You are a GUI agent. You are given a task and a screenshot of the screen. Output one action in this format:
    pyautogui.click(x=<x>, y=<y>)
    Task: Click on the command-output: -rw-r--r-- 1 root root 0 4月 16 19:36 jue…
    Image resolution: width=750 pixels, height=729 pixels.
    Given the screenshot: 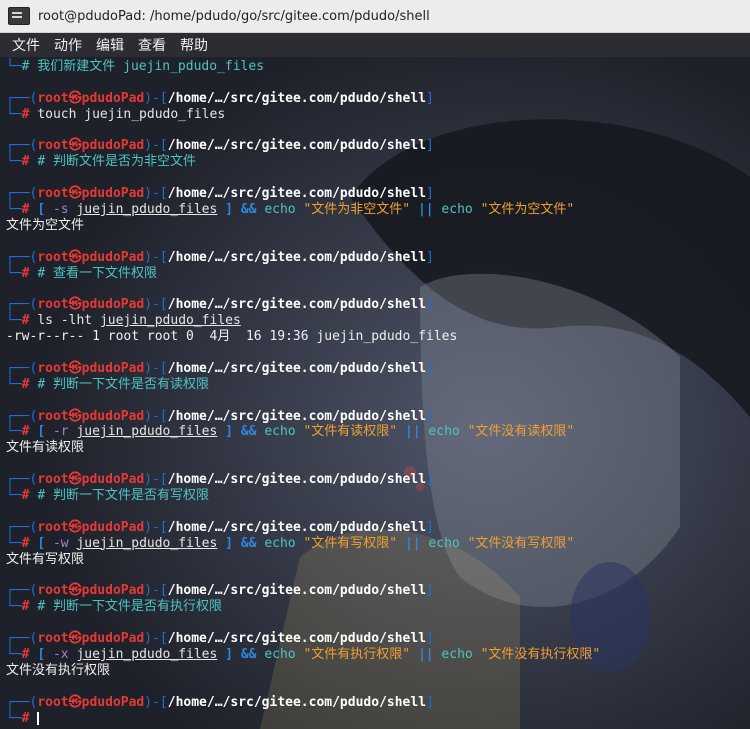 What is the action you would take?
    pyautogui.click(x=232, y=337)
    